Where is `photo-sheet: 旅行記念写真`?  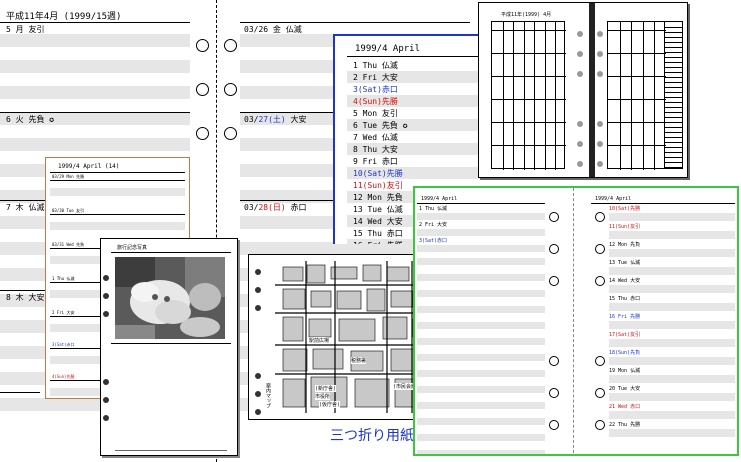 photo-sheet: 旅行記念写真 is located at coordinates (169, 347).